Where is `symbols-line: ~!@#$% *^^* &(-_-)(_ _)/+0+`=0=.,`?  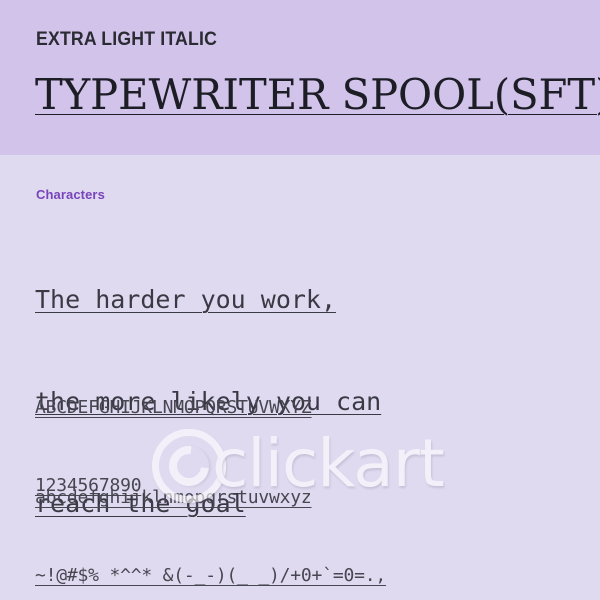 symbols-line: ~!@#$% *^^* &(-_-)(_ _)/+0+`=0=., is located at coordinates (211, 575).